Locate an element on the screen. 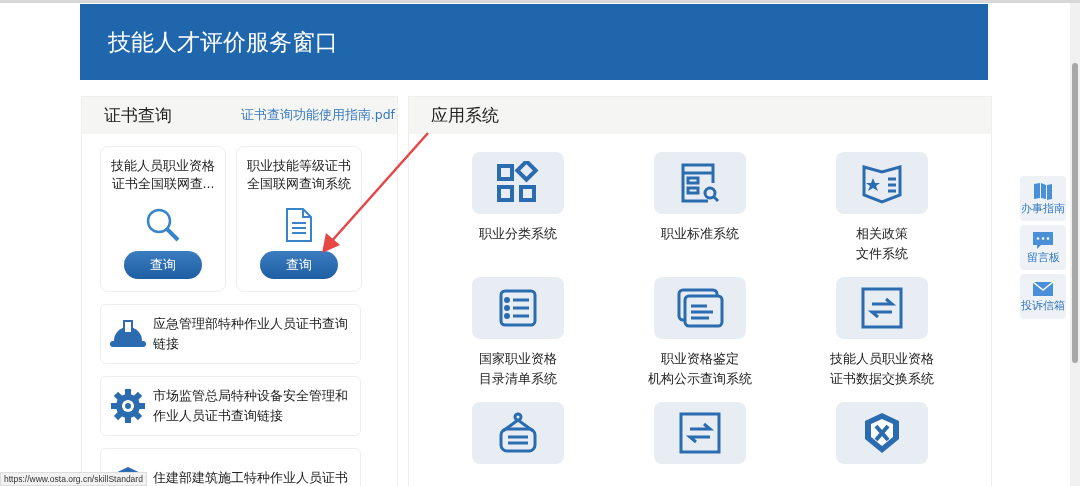 The height and width of the screenshot is (486, 1080). shield-icon is located at coordinates (882, 433).